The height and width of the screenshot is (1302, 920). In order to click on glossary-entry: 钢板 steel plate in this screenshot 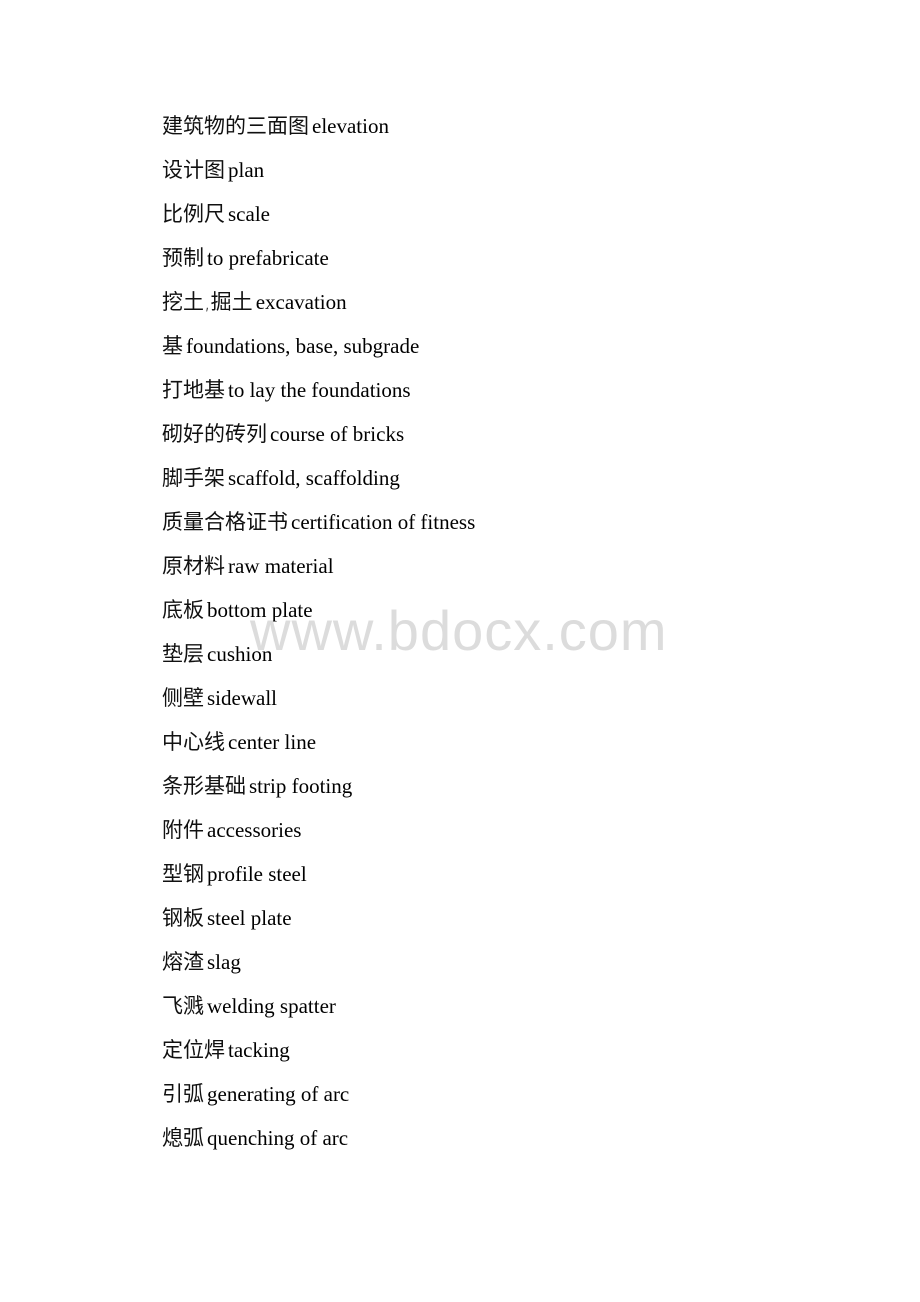, I will do `click(318, 922)`.